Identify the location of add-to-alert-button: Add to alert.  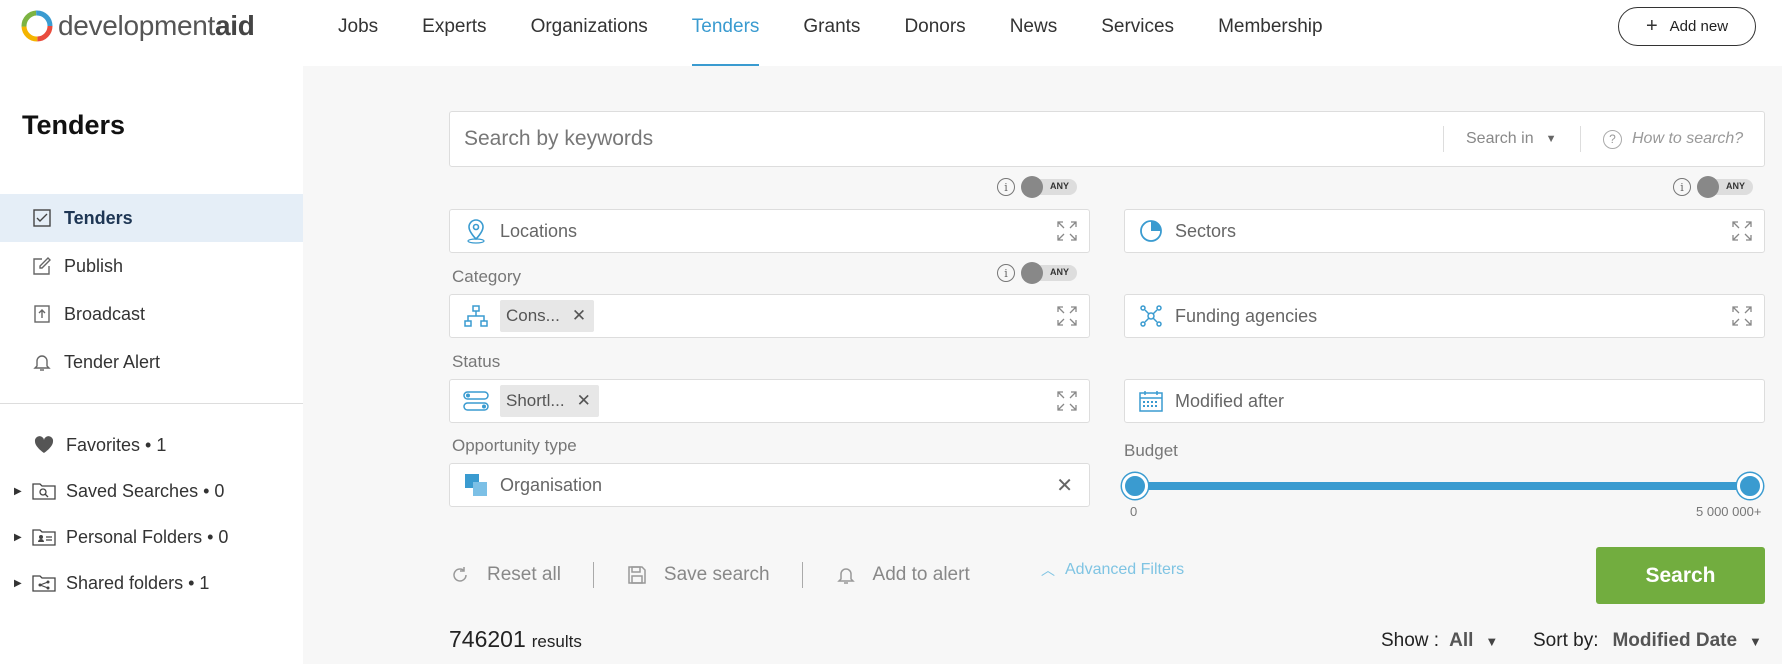
(902, 575).